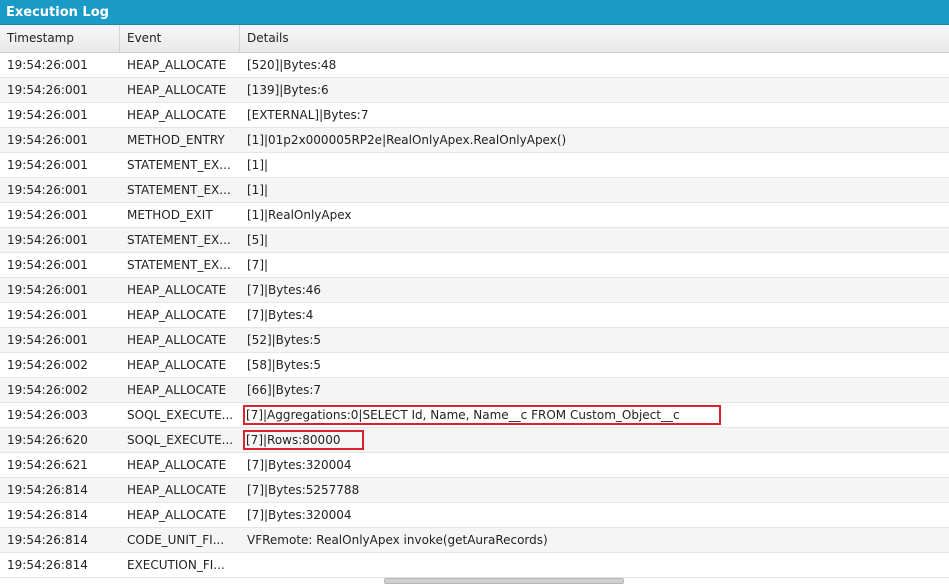 This screenshot has height=584, width=949. Describe the element at coordinates (284, 390) in the screenshot. I see `details-cell: [66]|Bytes:7` at that location.